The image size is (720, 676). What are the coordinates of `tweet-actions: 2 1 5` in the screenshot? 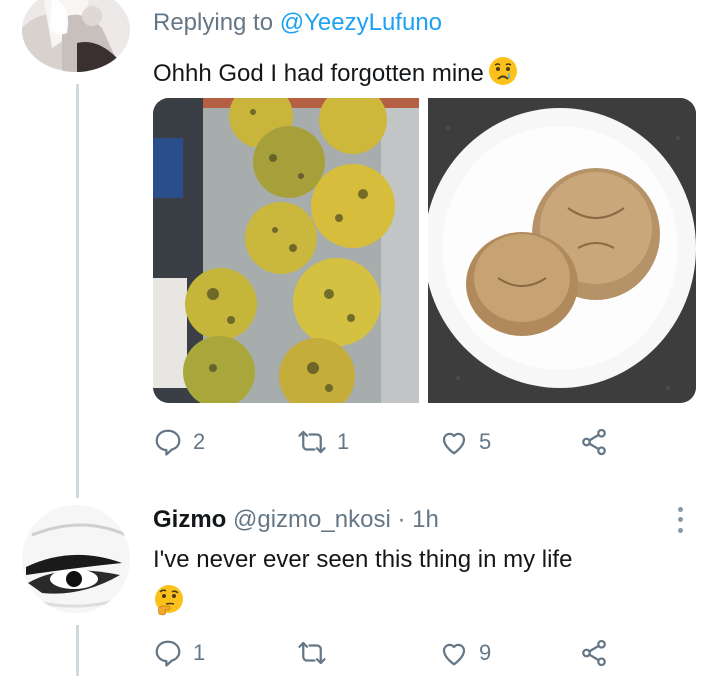 It's located at (388, 442).